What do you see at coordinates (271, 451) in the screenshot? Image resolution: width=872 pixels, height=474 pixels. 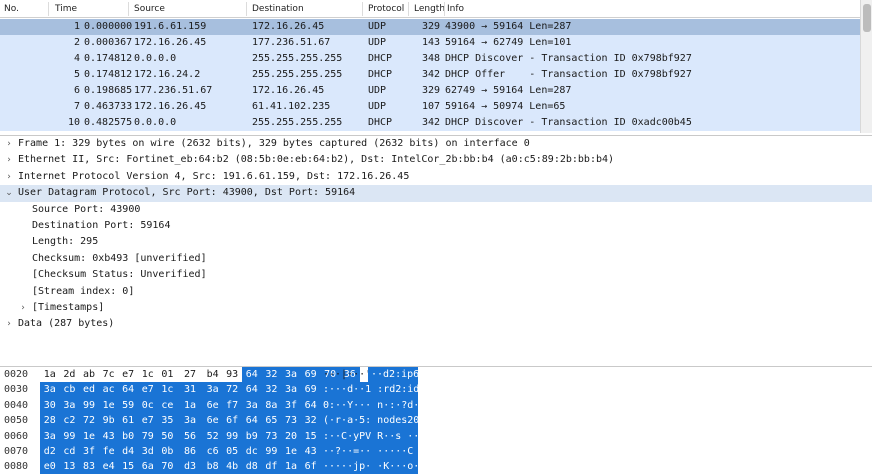 I see `hex-byte: 99` at bounding box center [271, 451].